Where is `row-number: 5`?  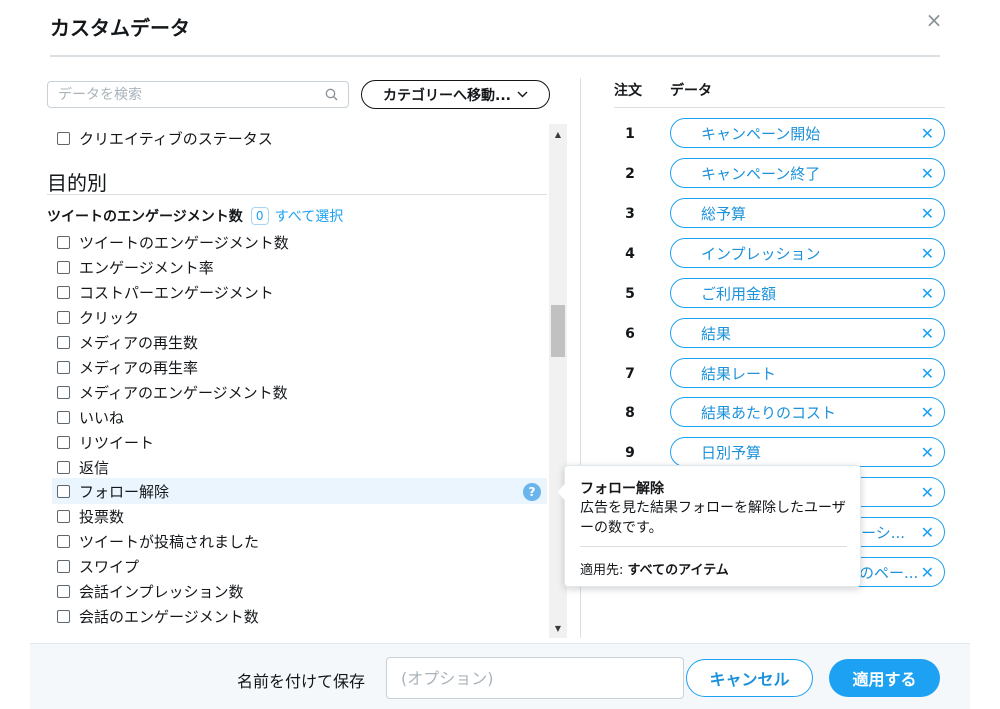
row-number: 5 is located at coordinates (630, 294).